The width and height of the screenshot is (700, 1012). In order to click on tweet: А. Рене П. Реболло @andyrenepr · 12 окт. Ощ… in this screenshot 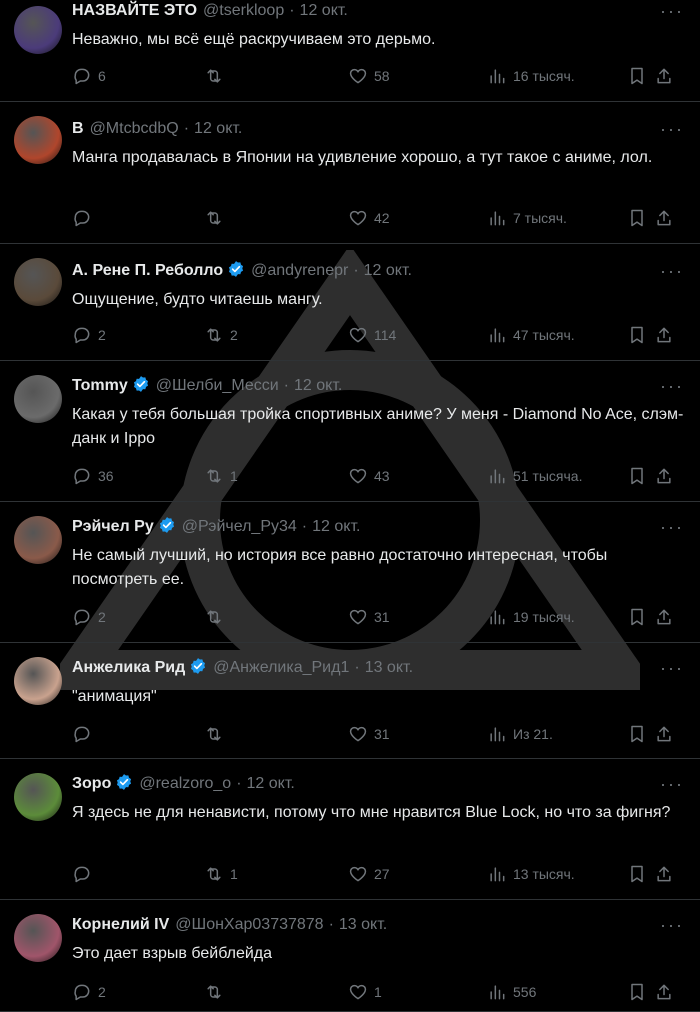, I will do `click(350, 302)`.